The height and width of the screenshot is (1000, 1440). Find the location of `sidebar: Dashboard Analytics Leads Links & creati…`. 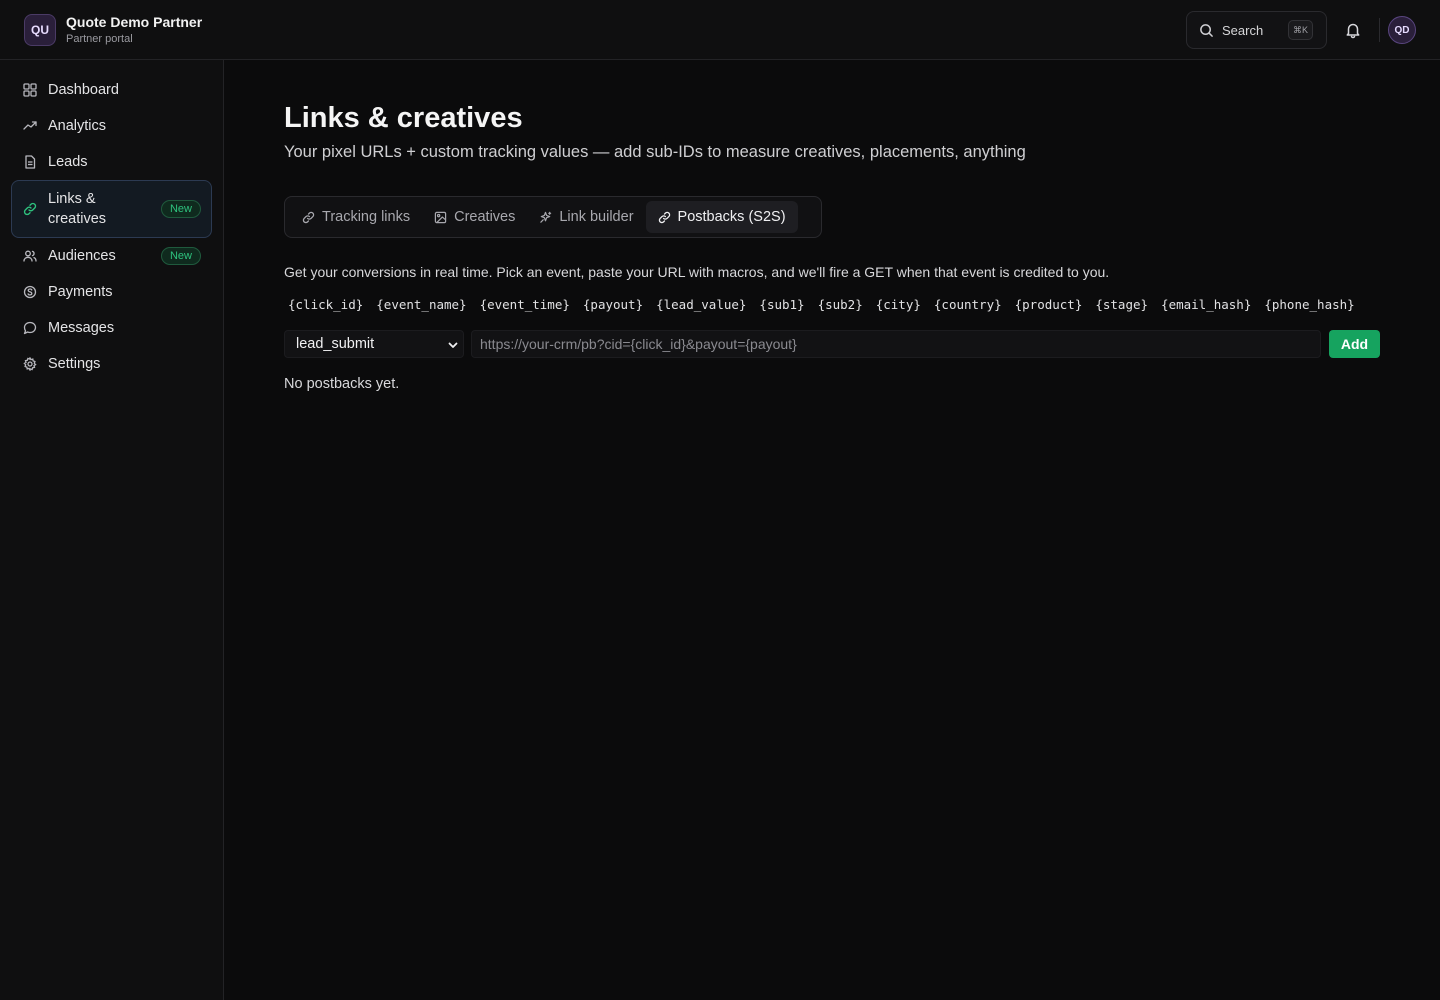

sidebar: Dashboard Analytics Leads Links & creati… is located at coordinates (112, 530).